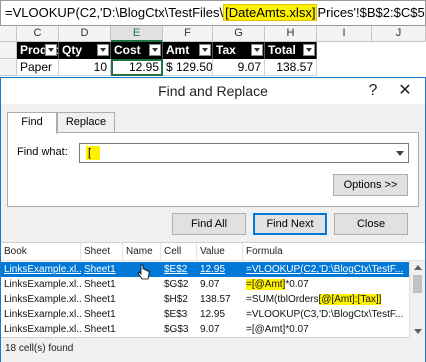  What do you see at coordinates (8, 34) in the screenshot?
I see `select-all-corner` at bounding box center [8, 34].